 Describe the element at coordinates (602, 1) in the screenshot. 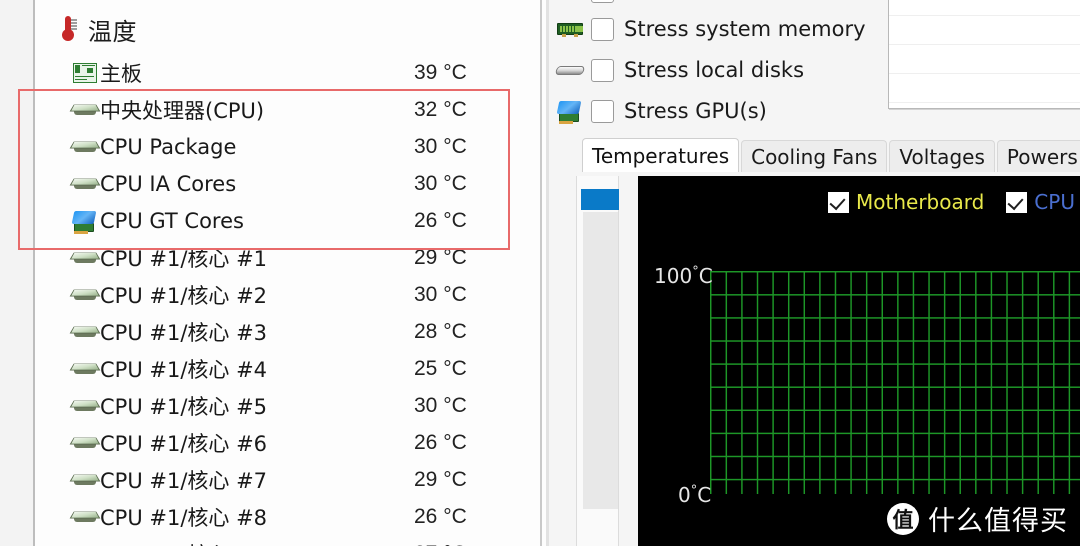

I see `checkbox-partial` at that location.